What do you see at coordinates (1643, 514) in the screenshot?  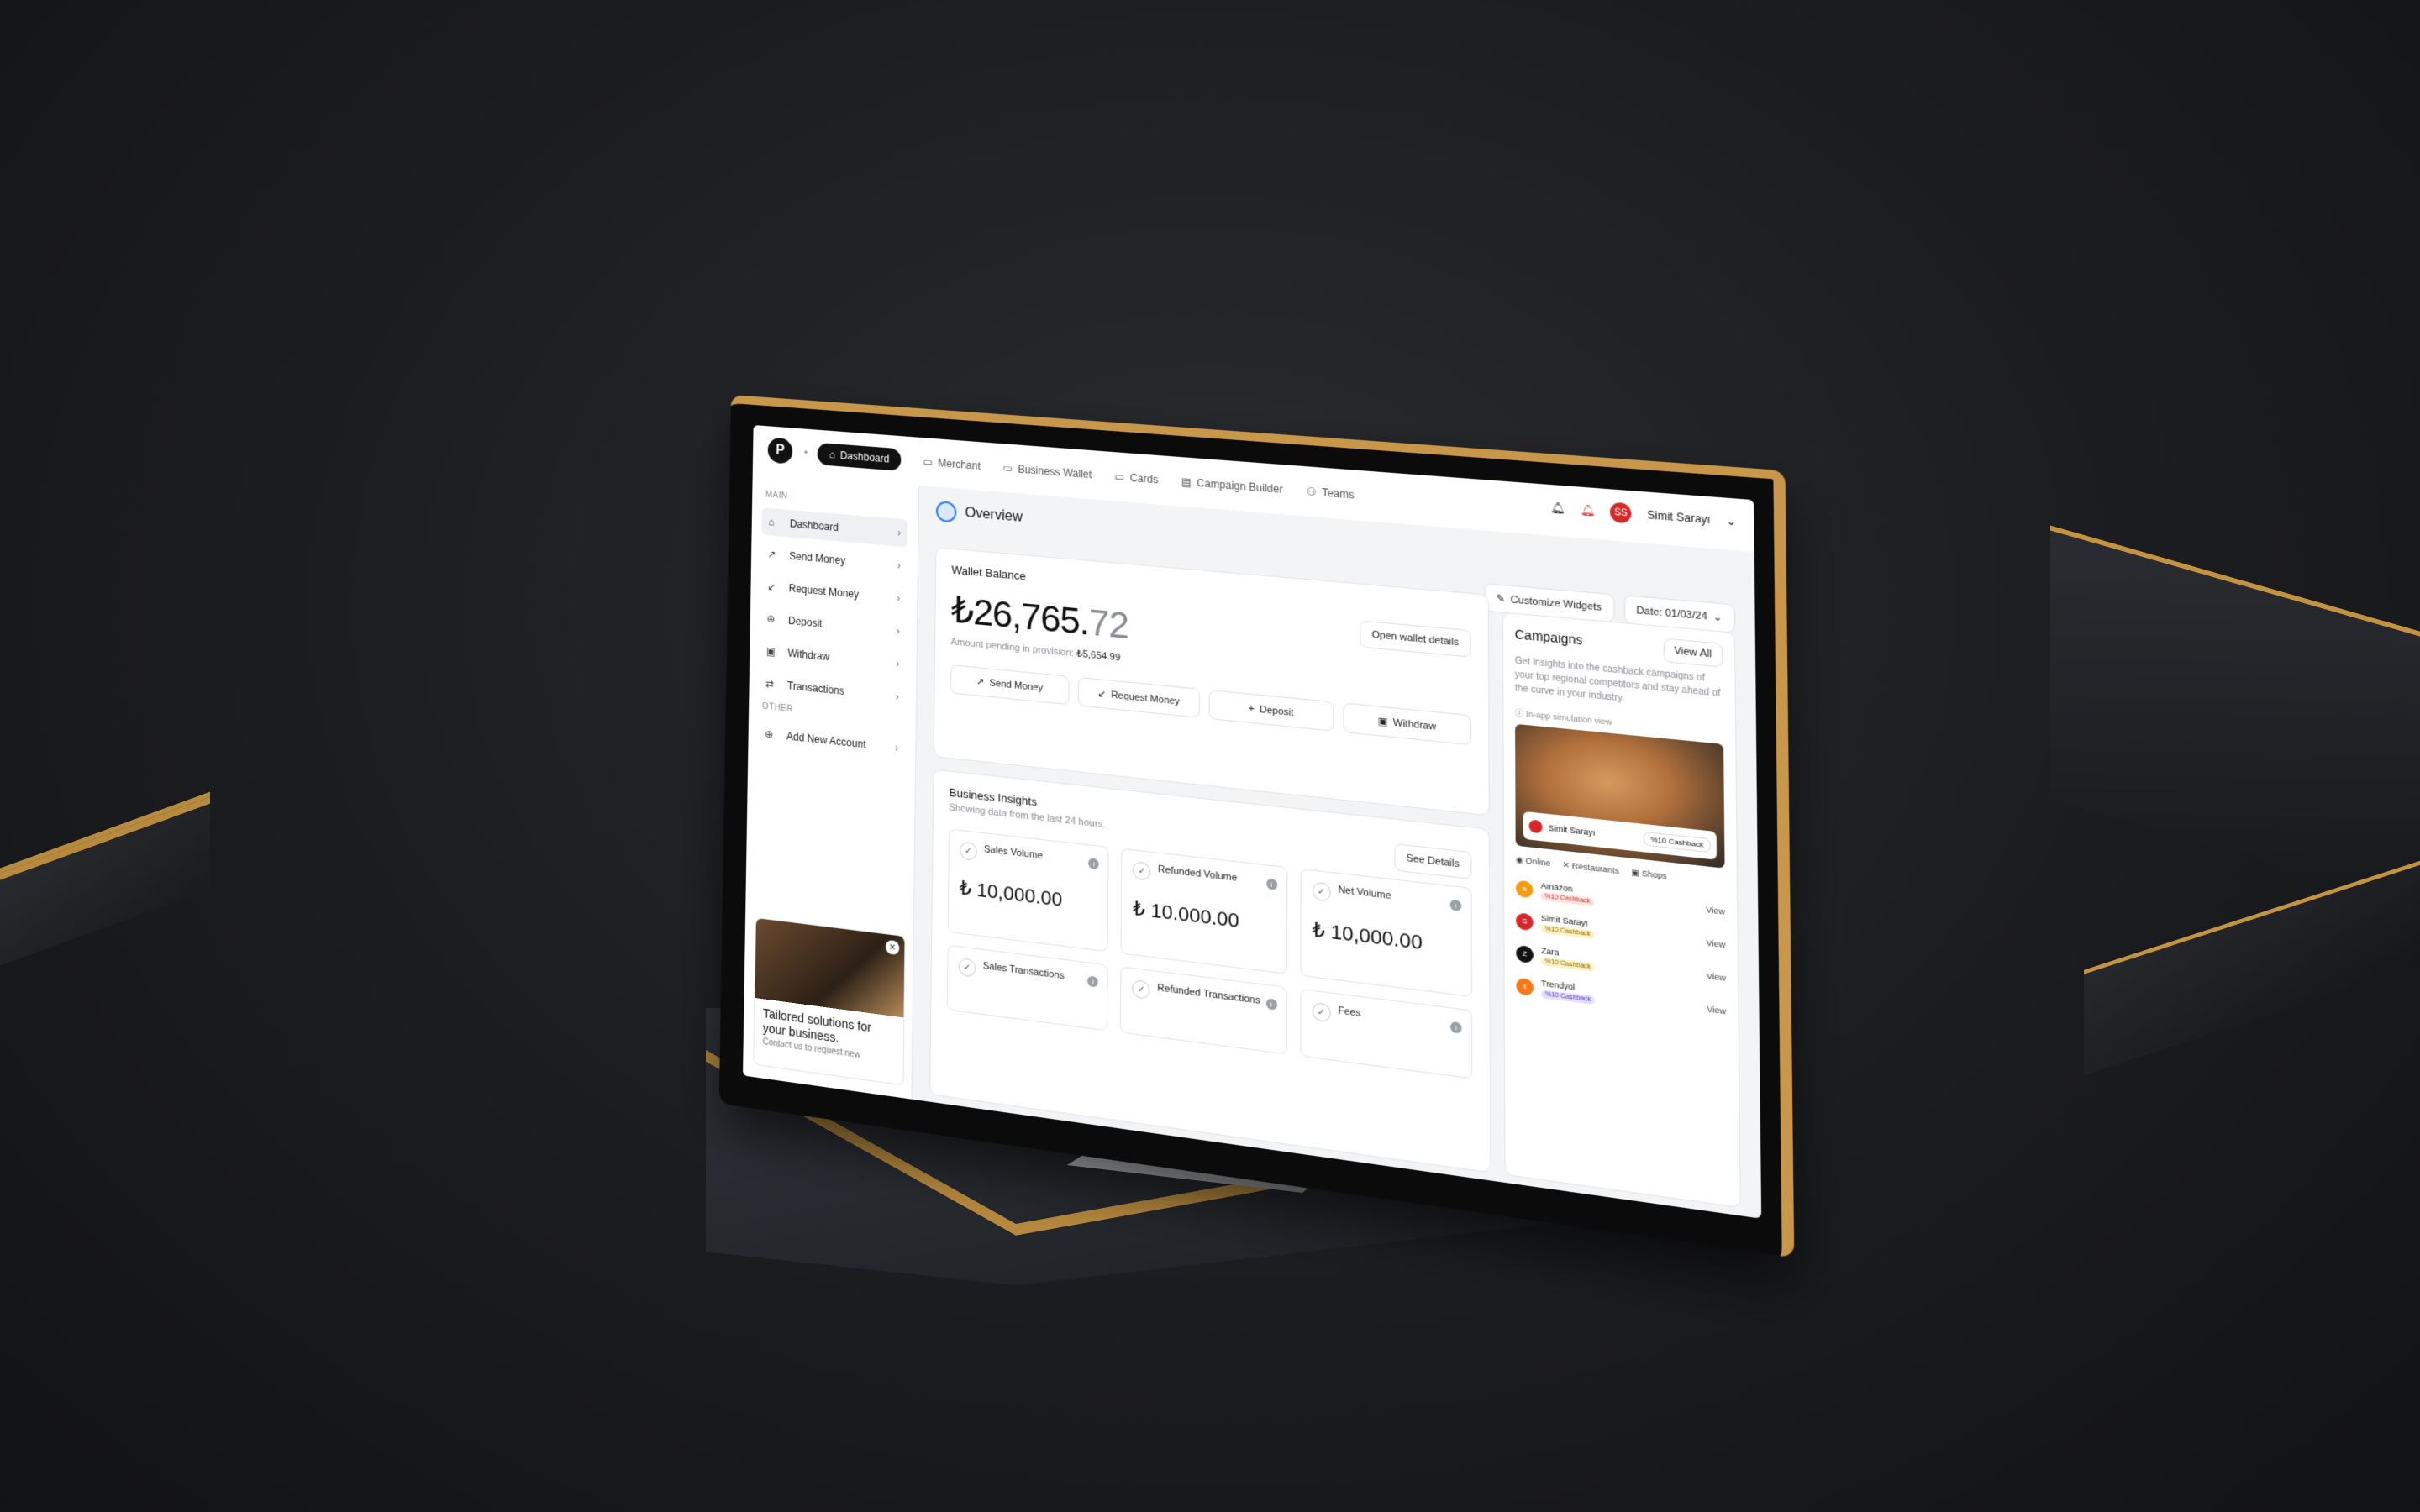 I see `nav-user-area: 🔔︎ 🔔︎ SS Simit Sarayı ⌄` at bounding box center [1643, 514].